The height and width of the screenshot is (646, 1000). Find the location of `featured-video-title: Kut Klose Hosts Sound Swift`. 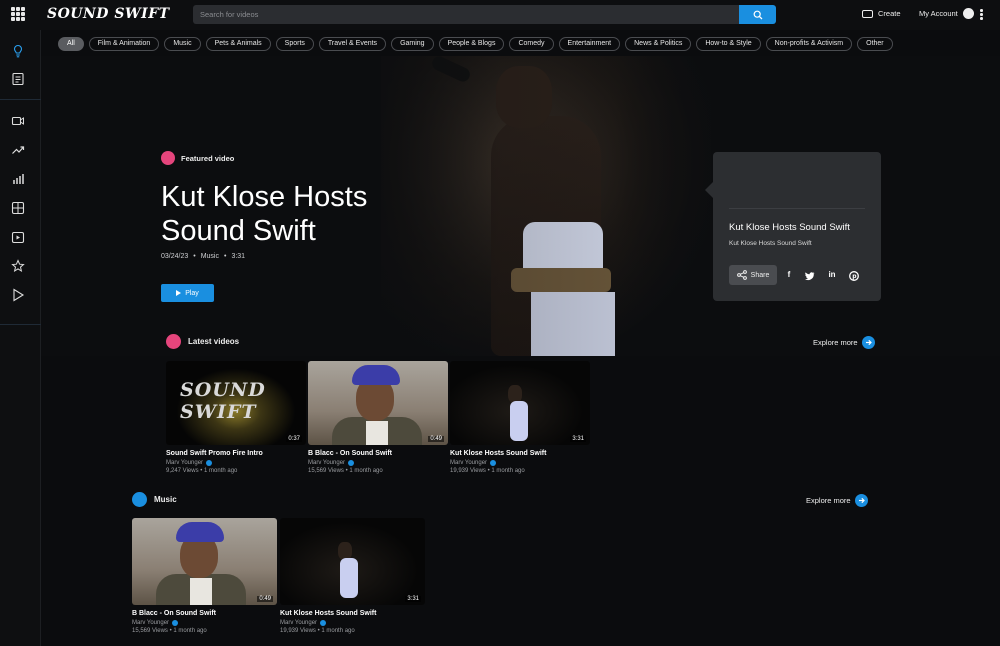

featured-video-title: Kut Klose Hosts Sound Swift is located at coordinates (264, 214).